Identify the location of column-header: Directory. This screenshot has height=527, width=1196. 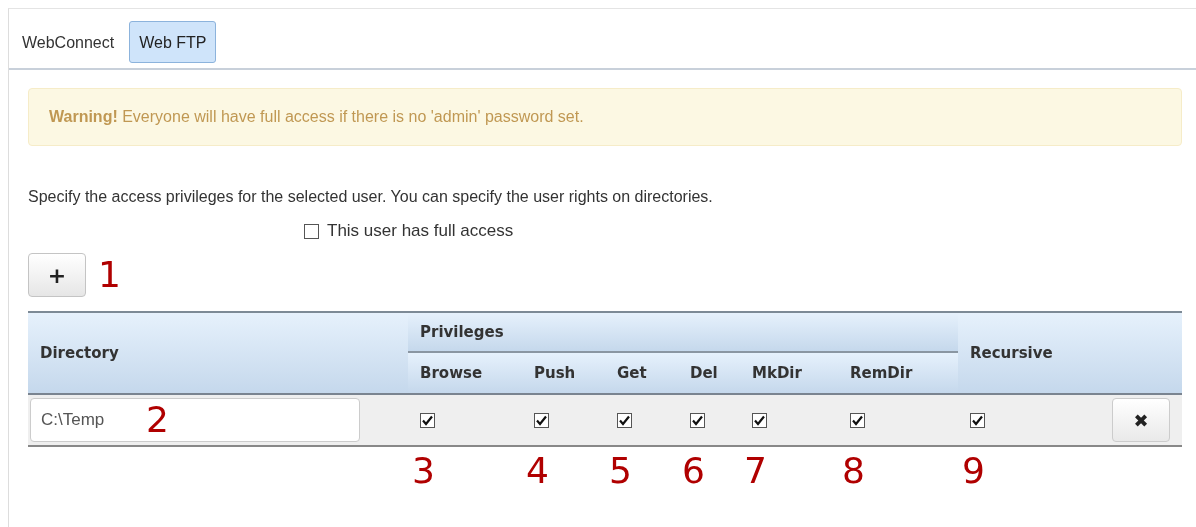
(218, 353).